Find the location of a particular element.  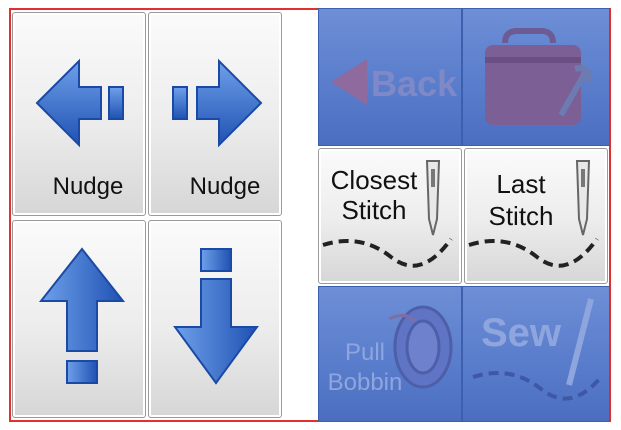

pull-bobbin-label-1: Pull is located at coordinates (365, 352).